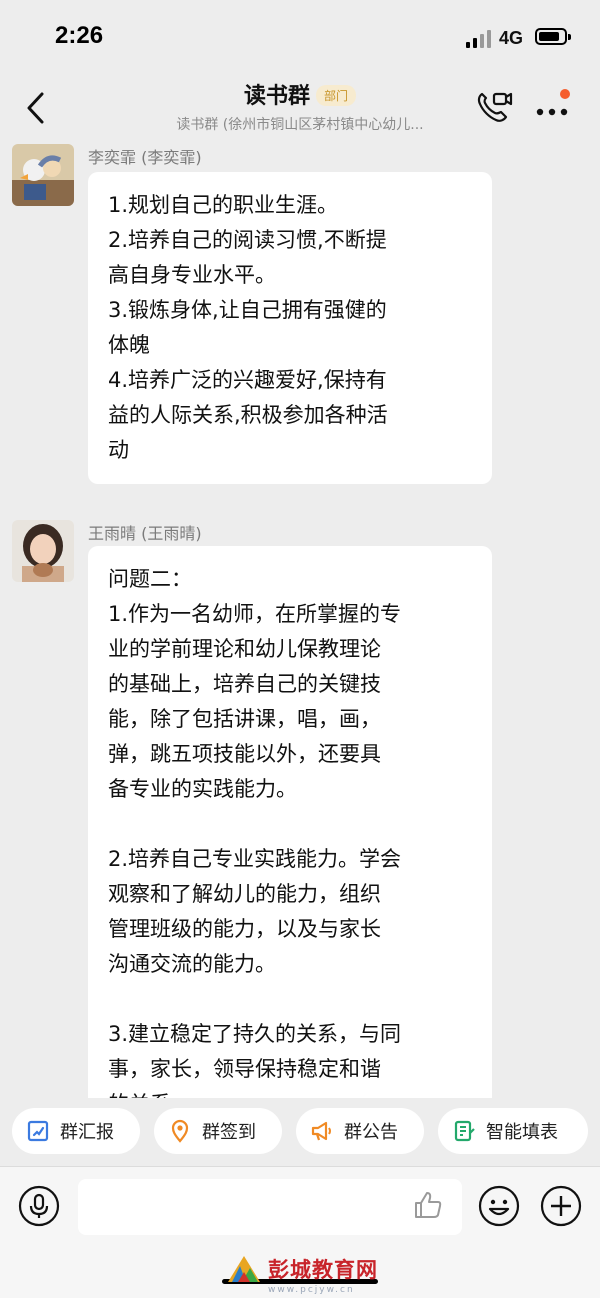 The image size is (600, 1298). What do you see at coordinates (276, 96) in the screenshot?
I see `chat-title: 读书群` at bounding box center [276, 96].